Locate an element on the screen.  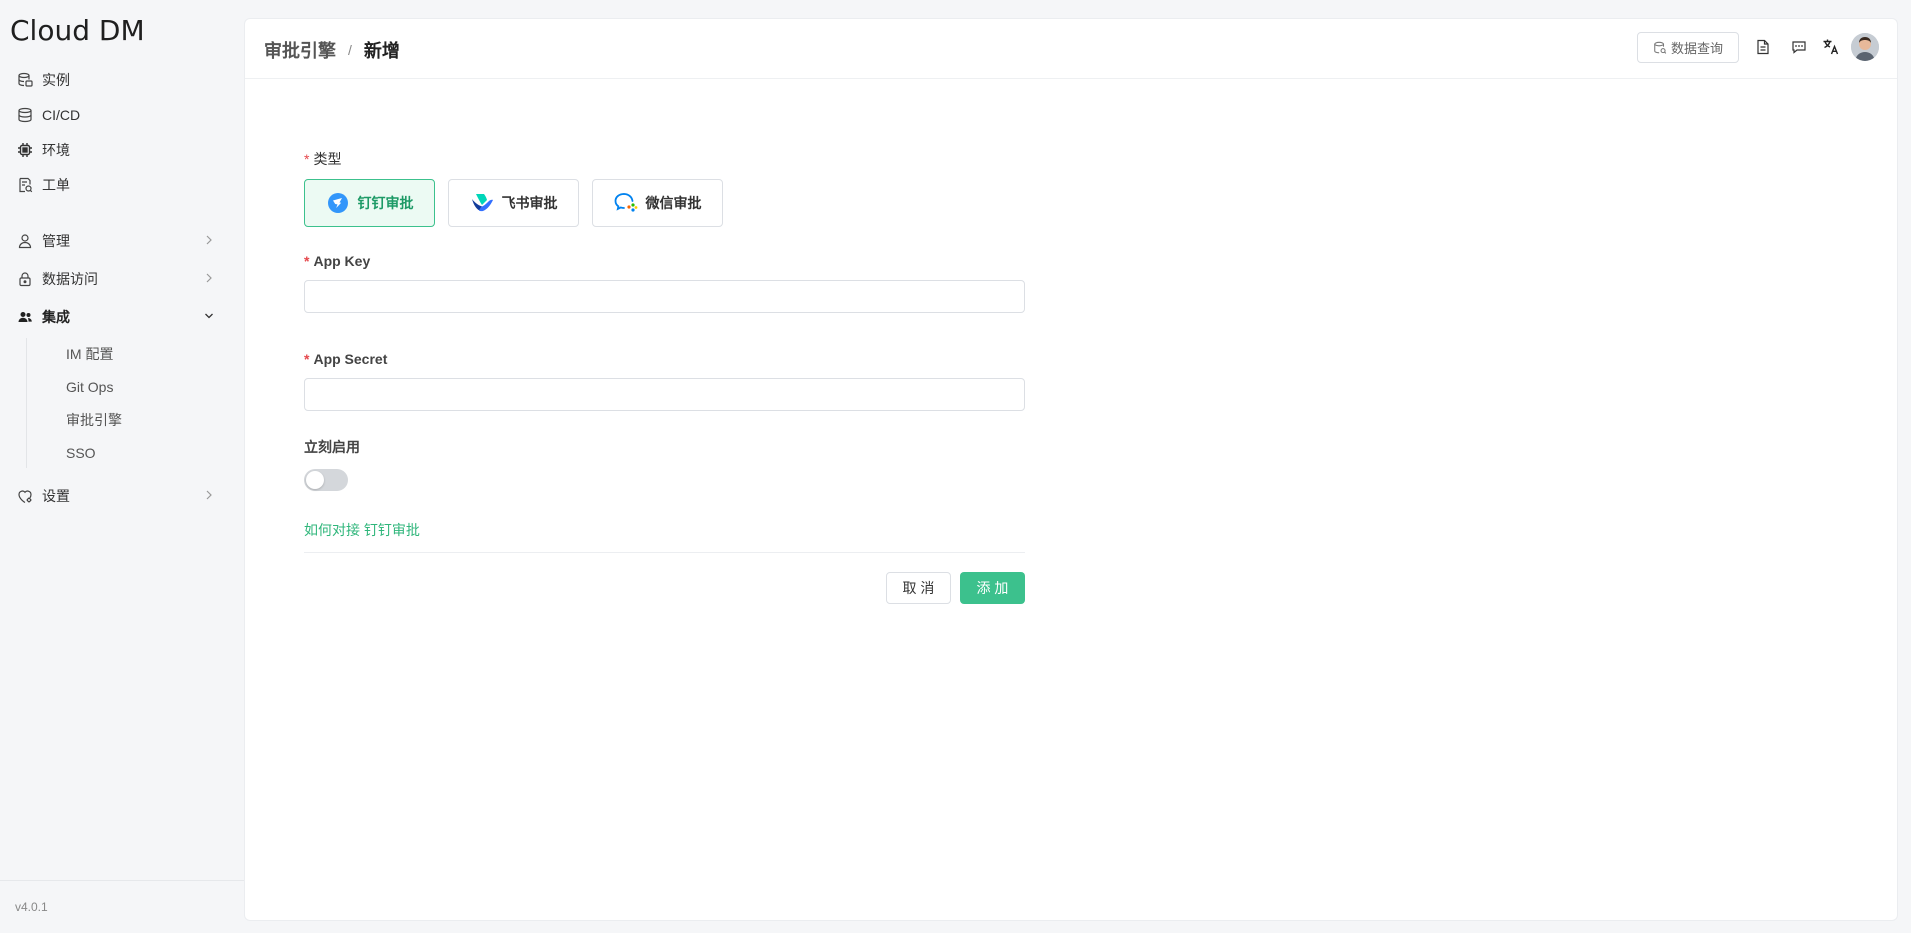
data-query-button: 数据查询 is located at coordinates (1688, 47).